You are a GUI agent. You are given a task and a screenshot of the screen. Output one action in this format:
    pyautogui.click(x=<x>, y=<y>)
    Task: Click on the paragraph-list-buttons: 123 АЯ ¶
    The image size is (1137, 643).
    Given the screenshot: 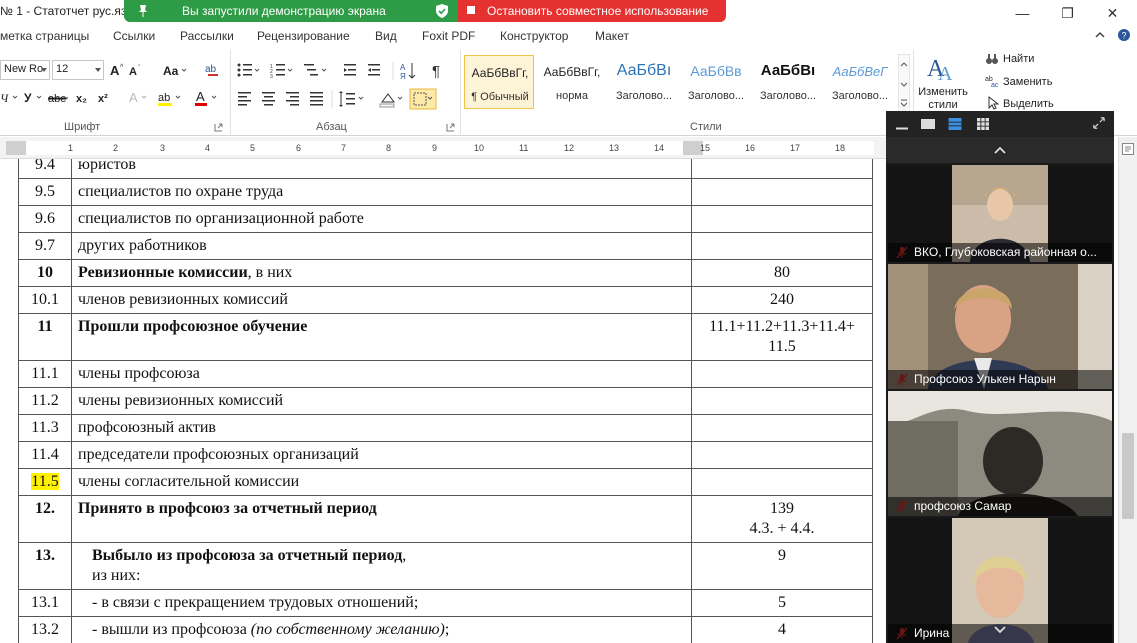 What is the action you would take?
    pyautogui.click(x=346, y=71)
    